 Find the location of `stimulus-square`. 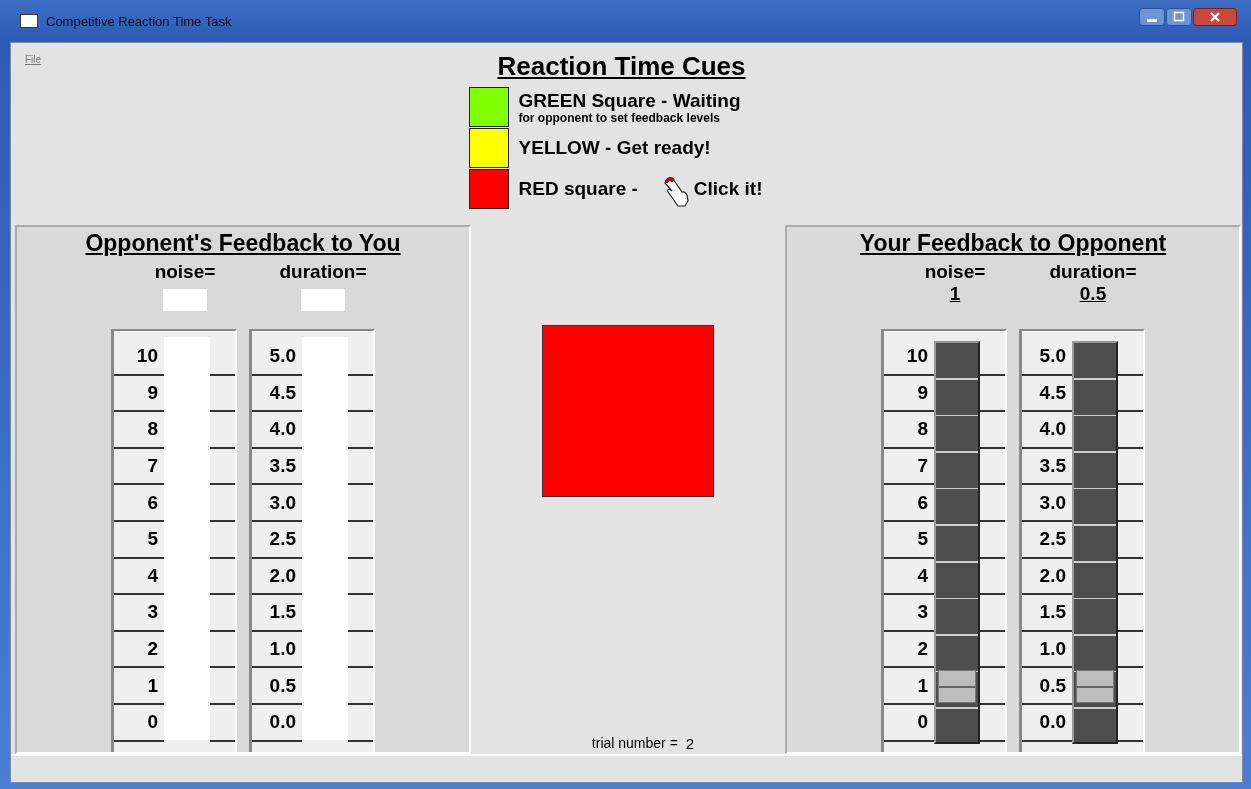

stimulus-square is located at coordinates (628, 411).